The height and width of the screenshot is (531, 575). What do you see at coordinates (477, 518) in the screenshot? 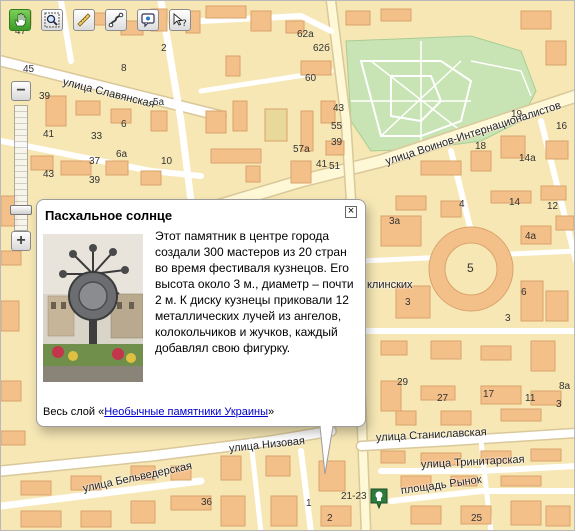
I see `house-number: 25` at bounding box center [477, 518].